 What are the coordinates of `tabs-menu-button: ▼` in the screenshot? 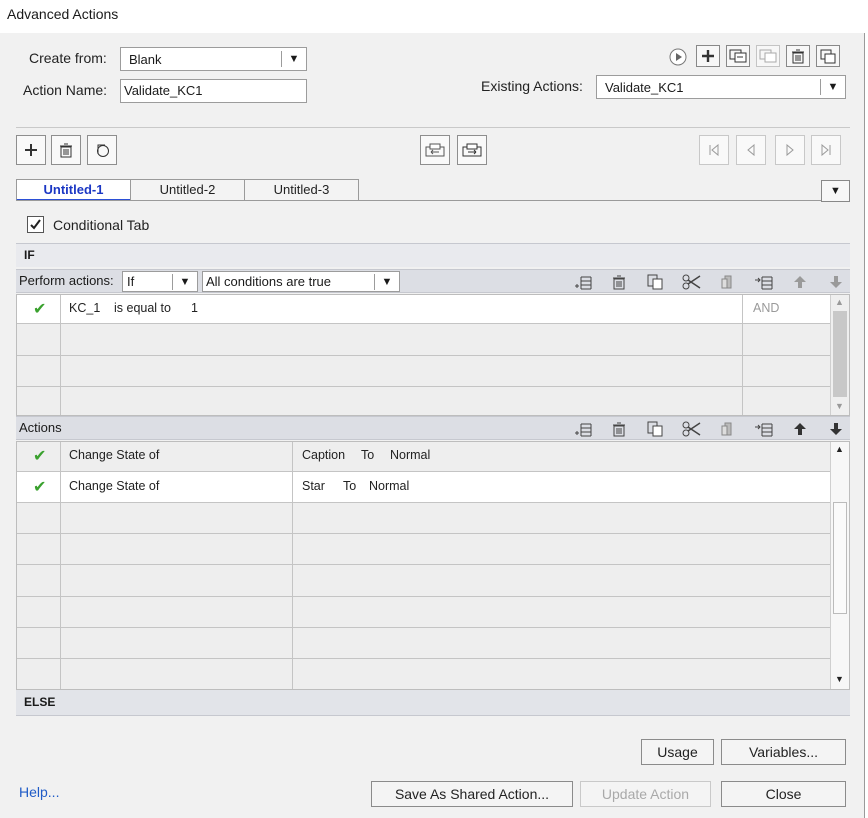 It's located at (835, 191).